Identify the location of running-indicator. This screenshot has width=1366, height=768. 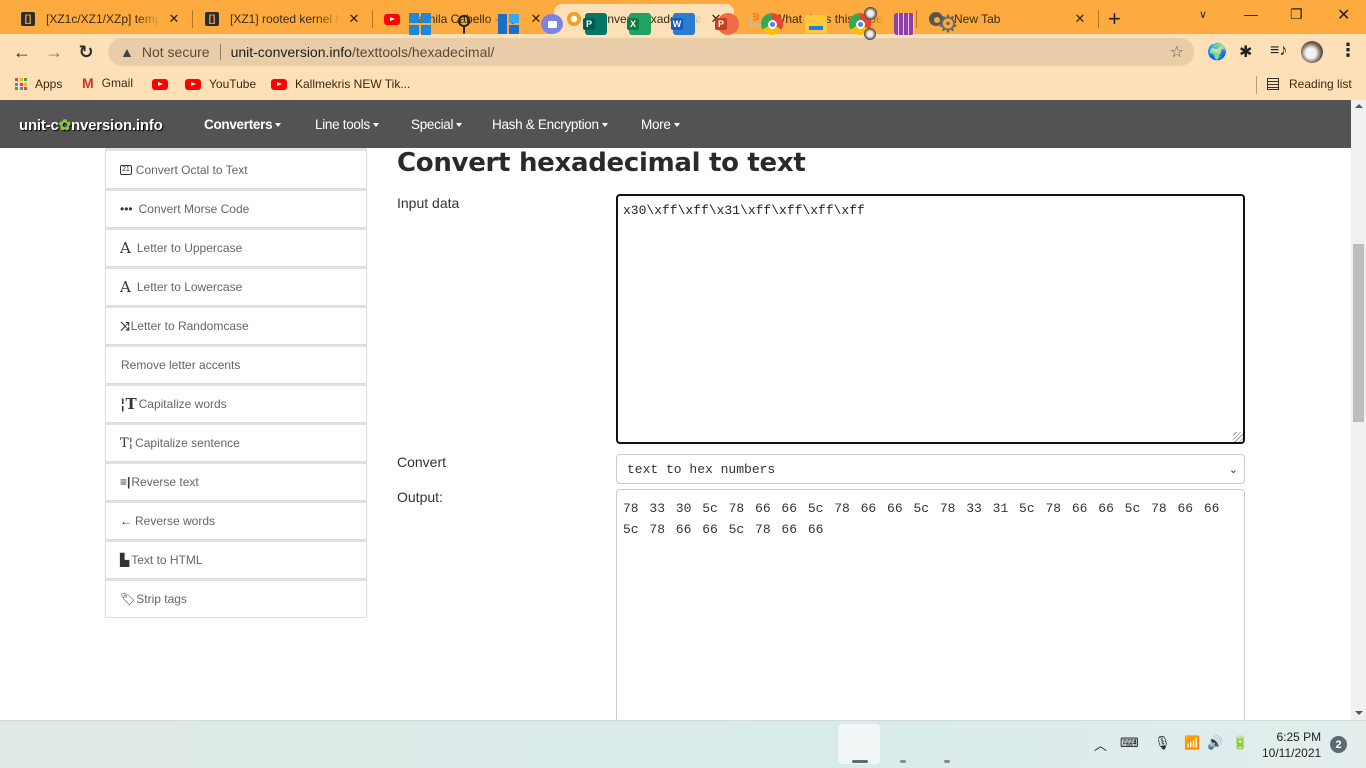
(903, 761).